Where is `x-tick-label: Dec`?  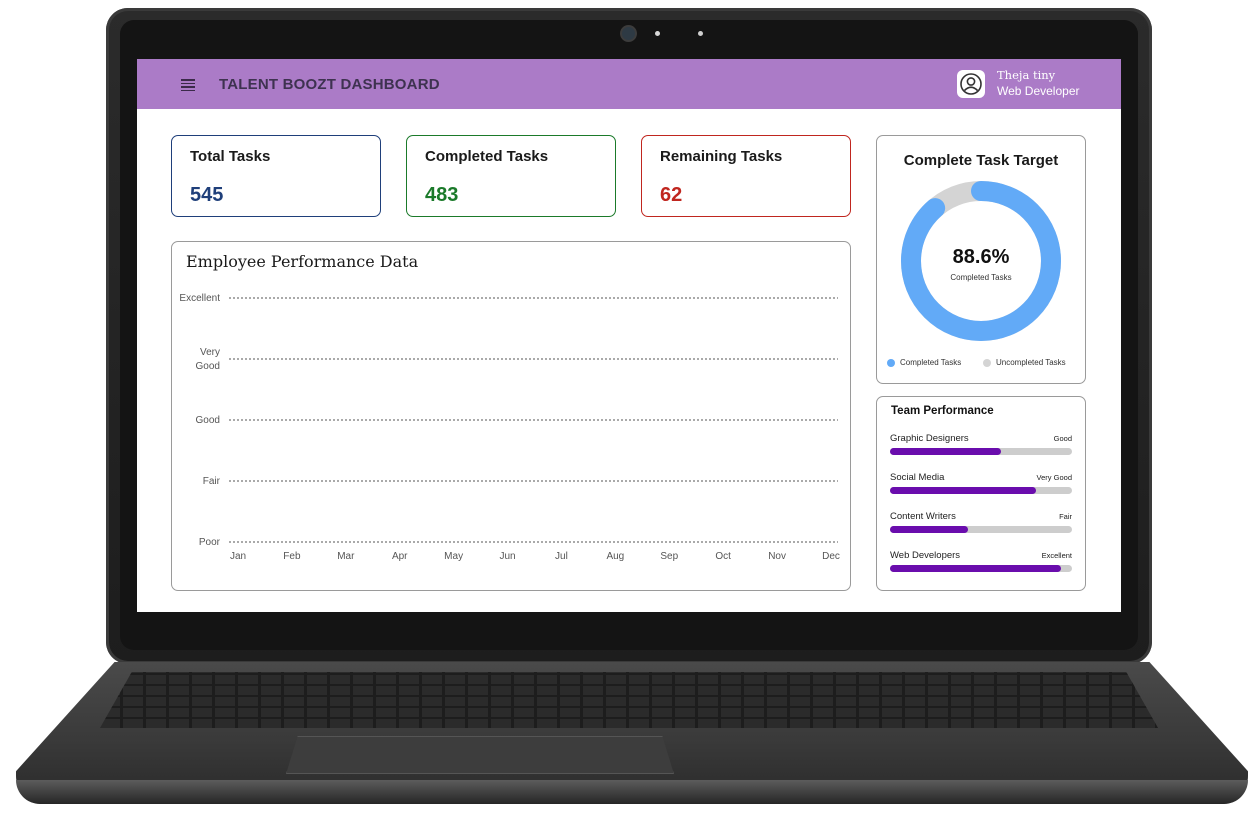 x-tick-label: Dec is located at coordinates (831, 556).